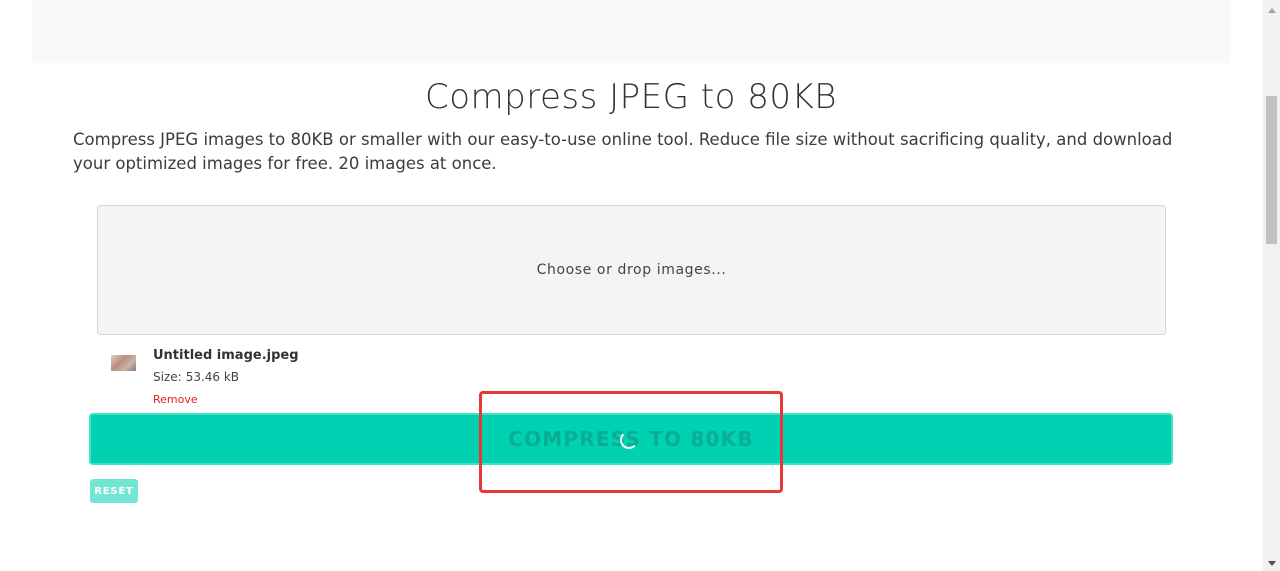  Describe the element at coordinates (212, 377) in the screenshot. I see `file-size-value: 53.46 kB` at that location.